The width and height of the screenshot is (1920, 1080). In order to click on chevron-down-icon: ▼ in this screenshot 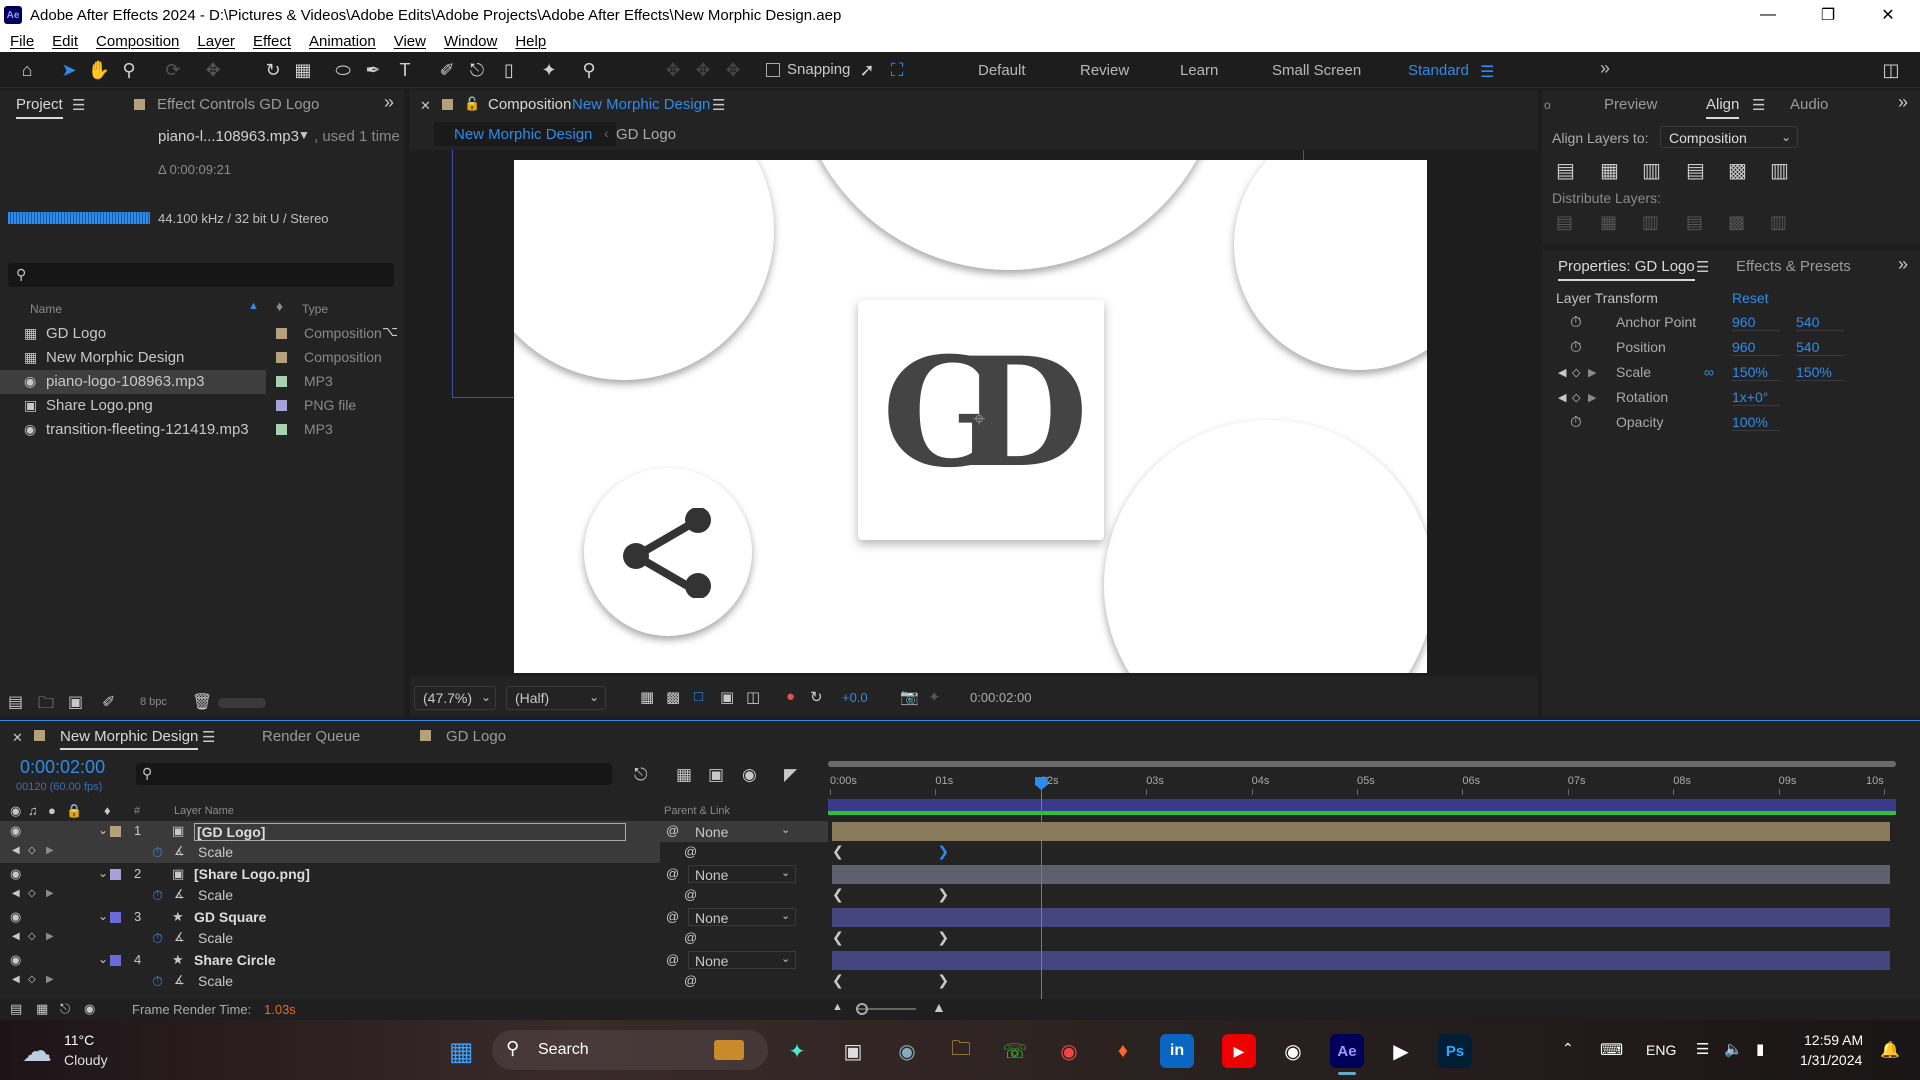, I will do `click(304, 135)`.